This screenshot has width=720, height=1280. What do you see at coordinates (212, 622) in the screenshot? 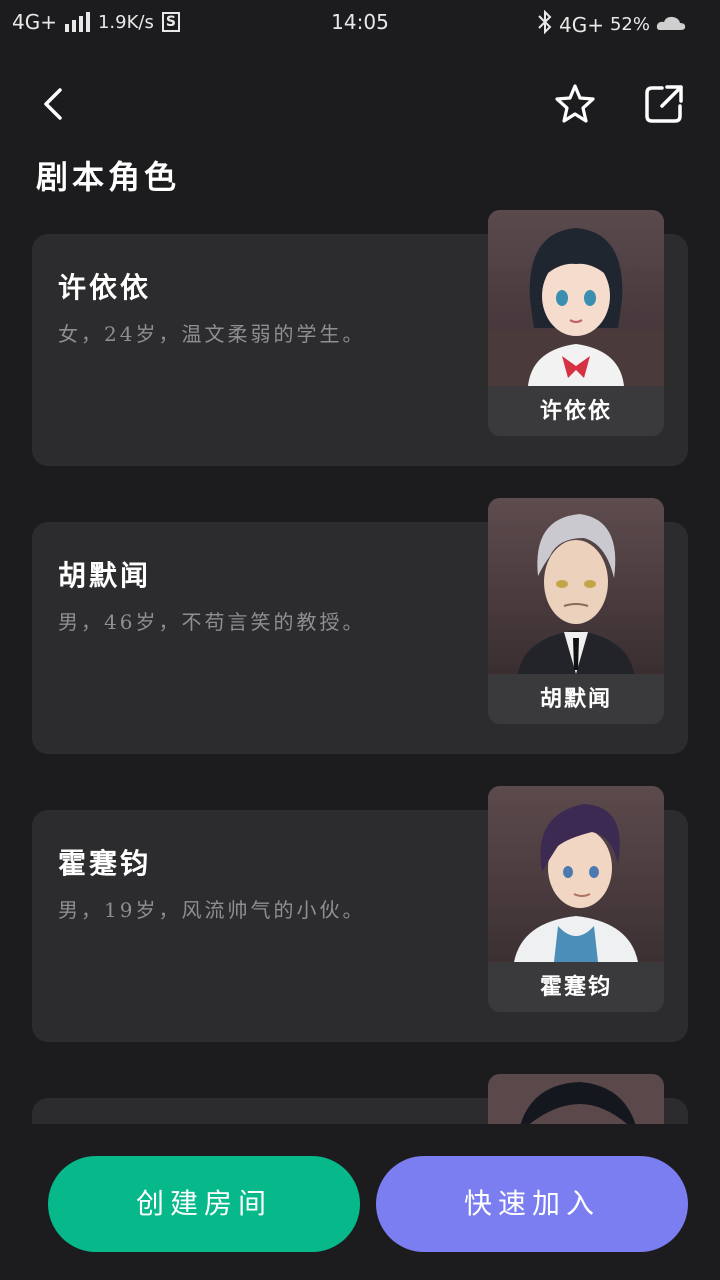
I see `role-description: 男，46岁，不苟言笑的教授。` at bounding box center [212, 622].